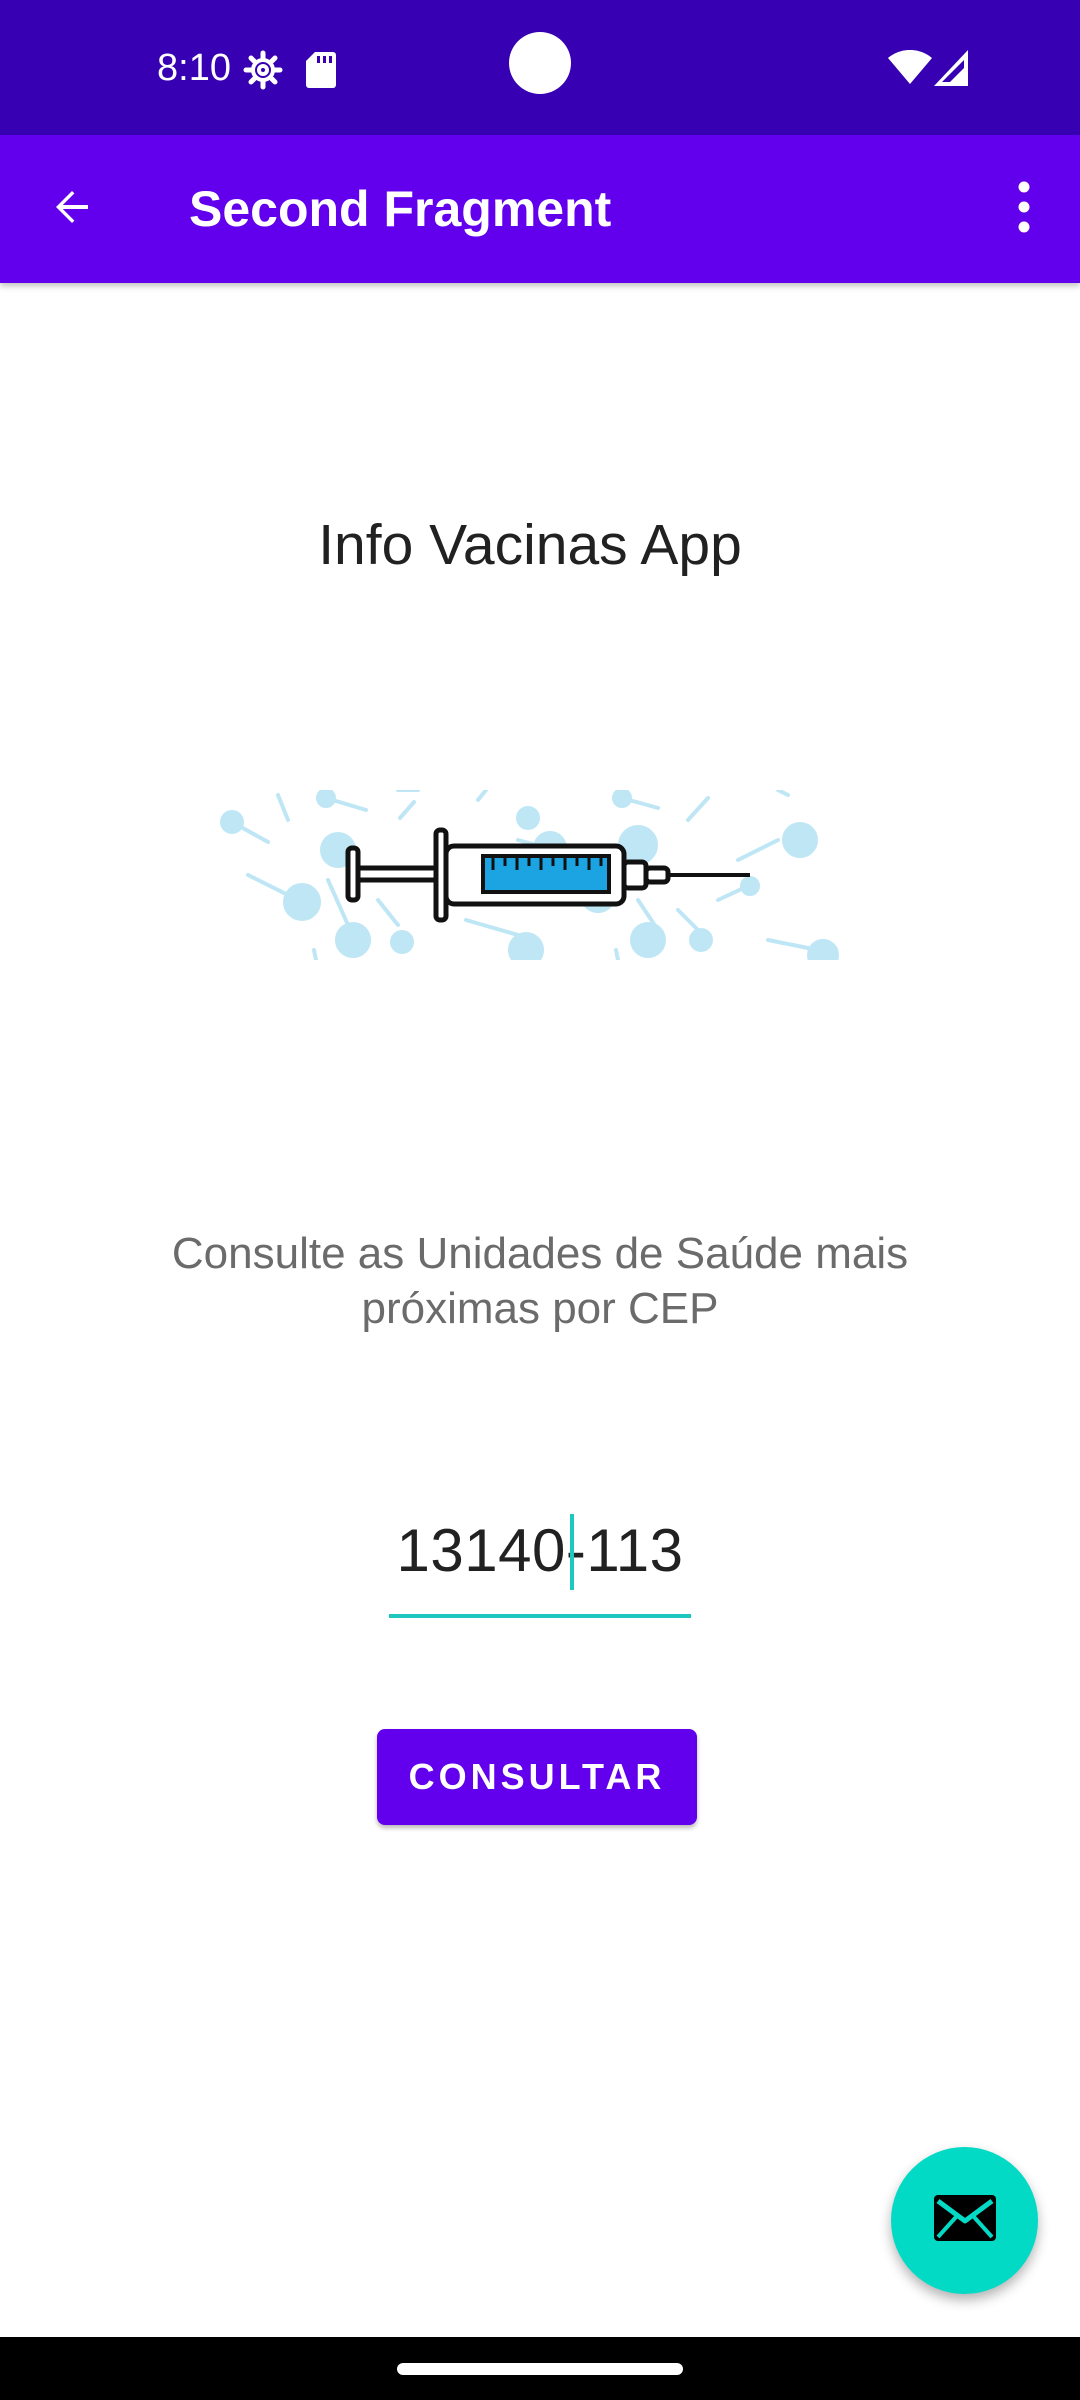 The image size is (1080, 2400). Describe the element at coordinates (540, 63) in the screenshot. I see `camera-cutout` at that location.